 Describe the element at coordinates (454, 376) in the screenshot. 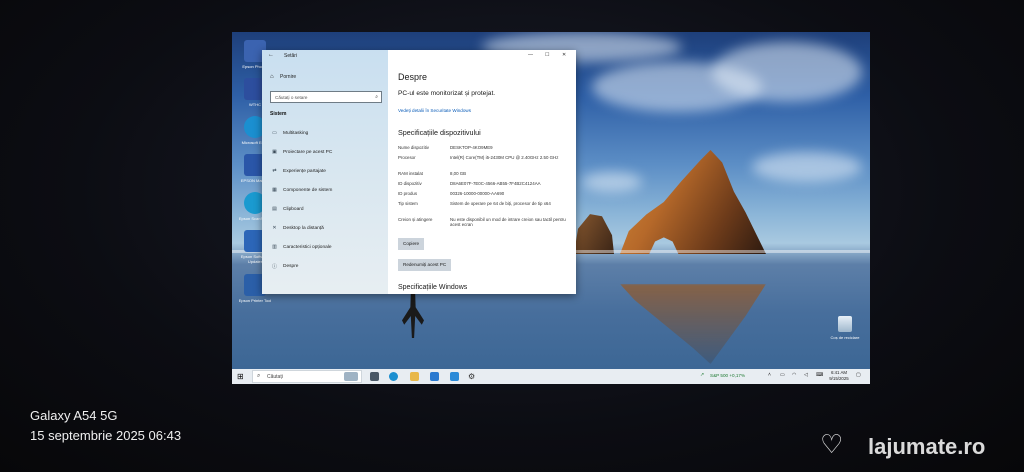

I see `mail-icon` at that location.